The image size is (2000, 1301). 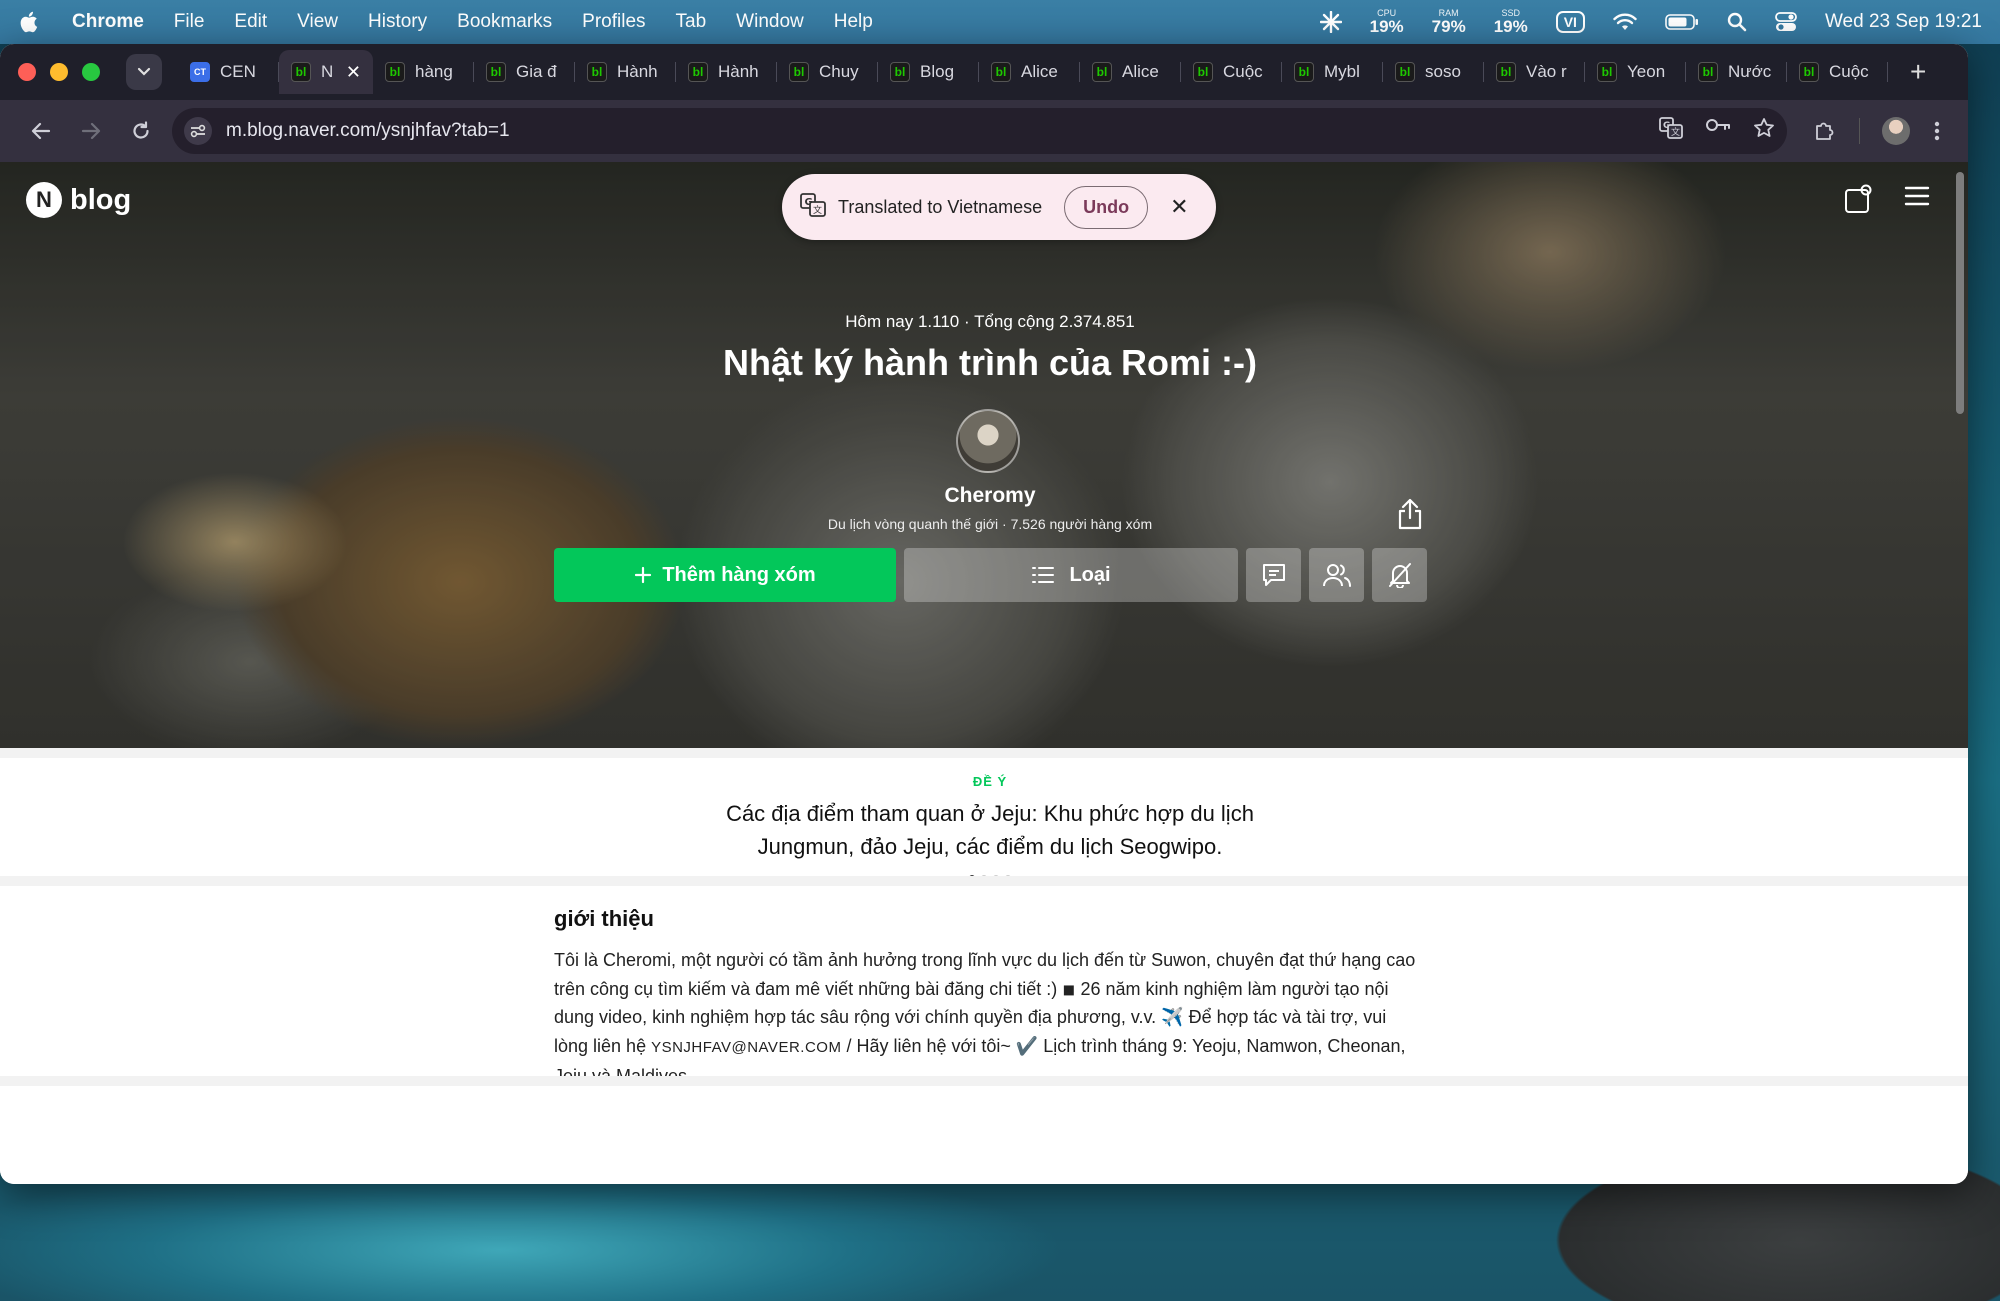 What do you see at coordinates (1903, 22) in the screenshot?
I see `menubar-clock: Wed 23 Sep 19:21` at bounding box center [1903, 22].